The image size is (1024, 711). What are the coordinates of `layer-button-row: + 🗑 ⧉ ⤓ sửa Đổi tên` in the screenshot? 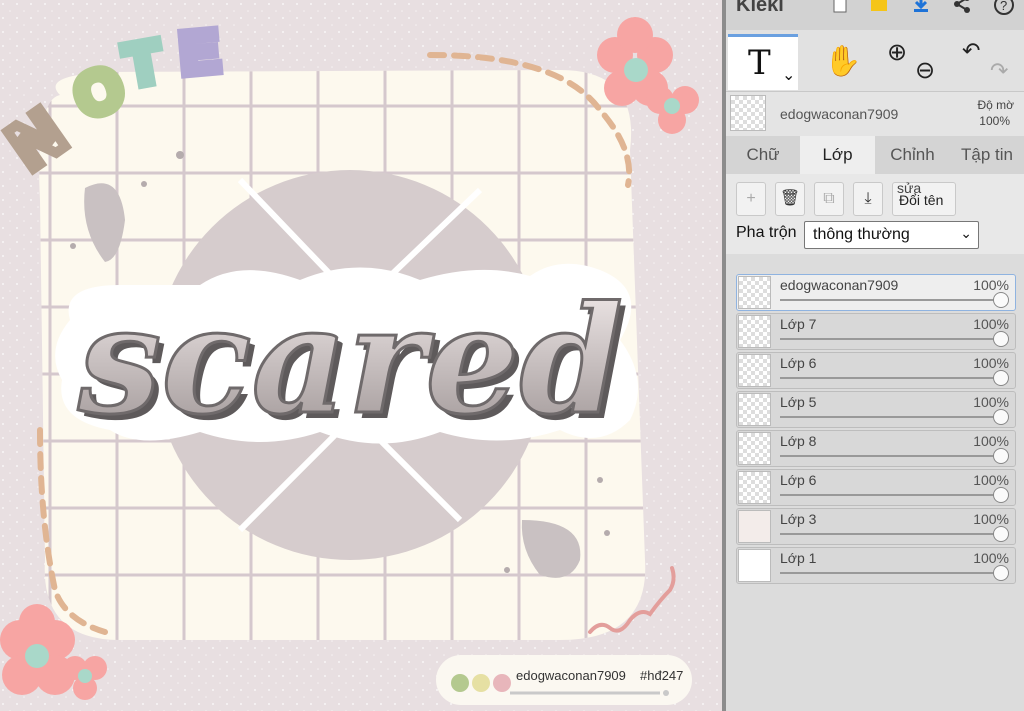 It's located at (875, 195).